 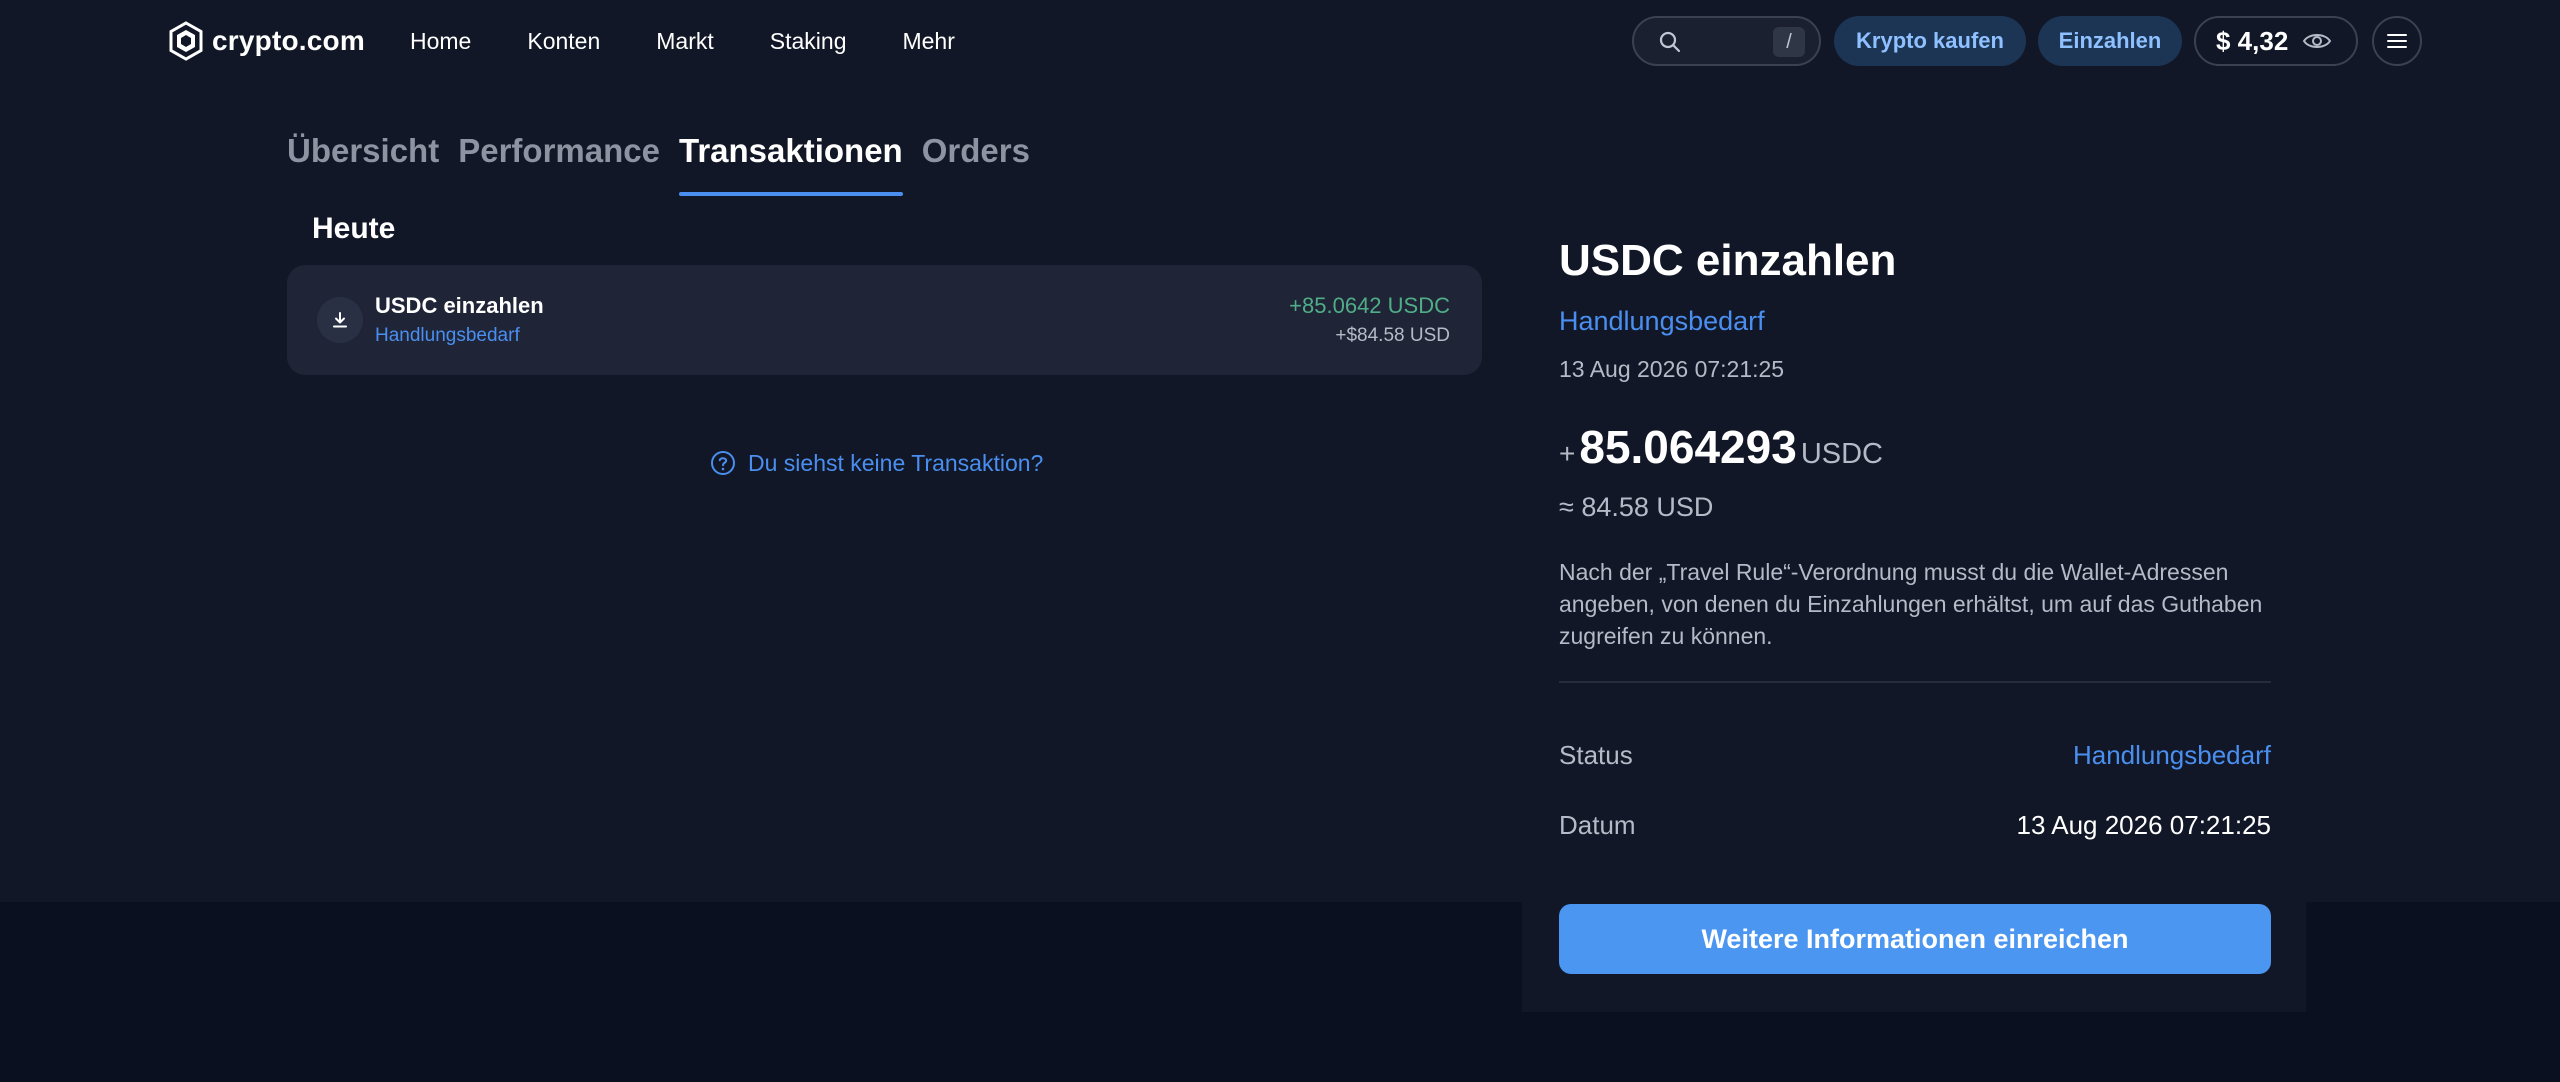 I want to click on menu-button, so click(x=2397, y=41).